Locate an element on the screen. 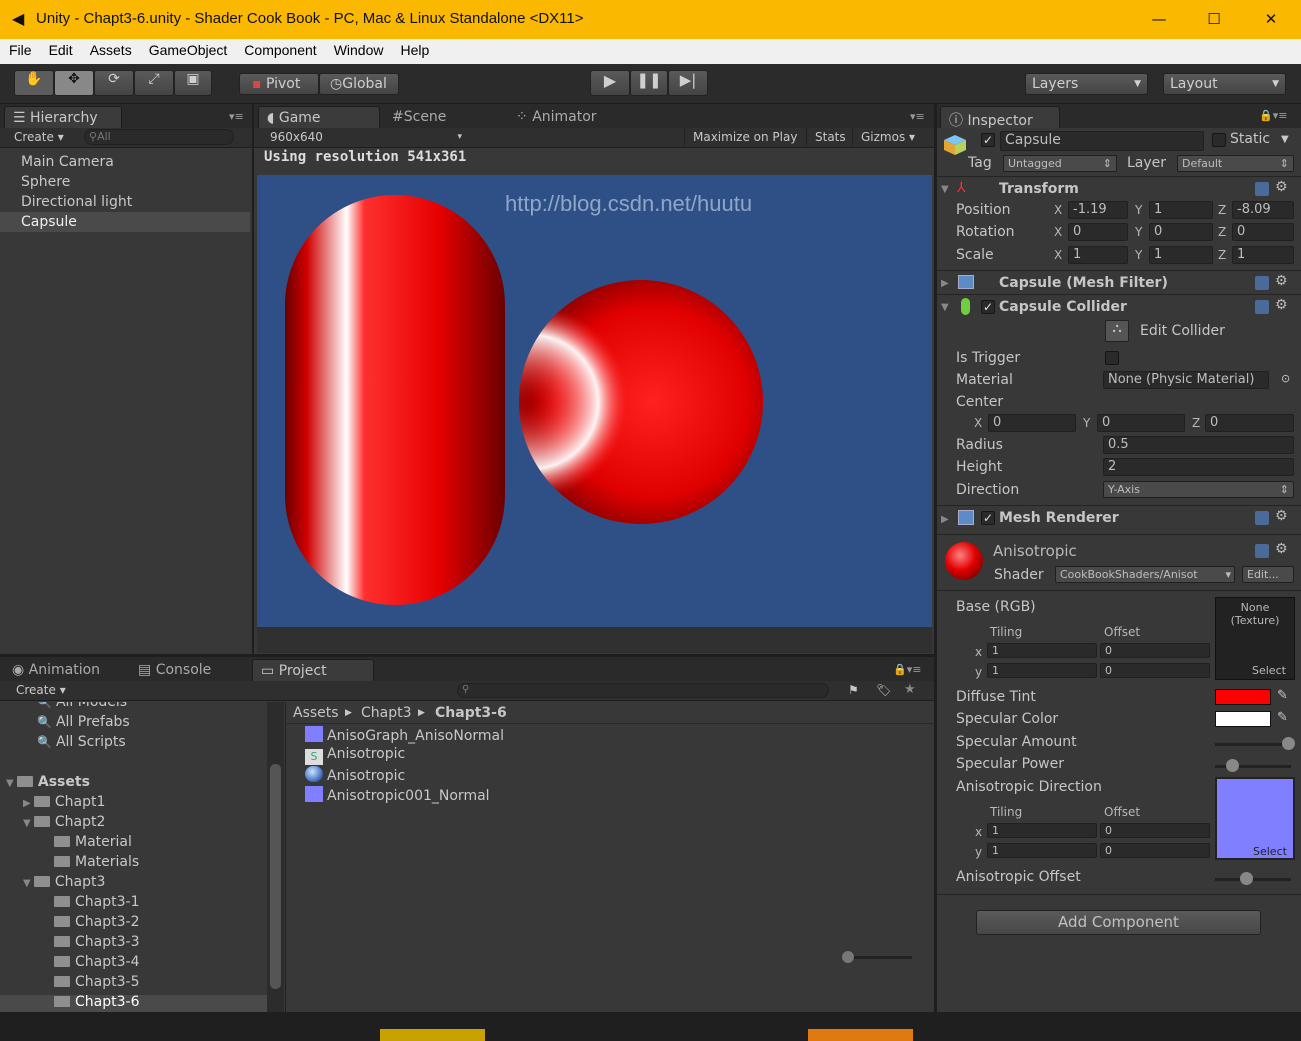 The width and height of the screenshot is (1301, 1041). layer-dropdown: Default ⇕ is located at coordinates (1235, 163).